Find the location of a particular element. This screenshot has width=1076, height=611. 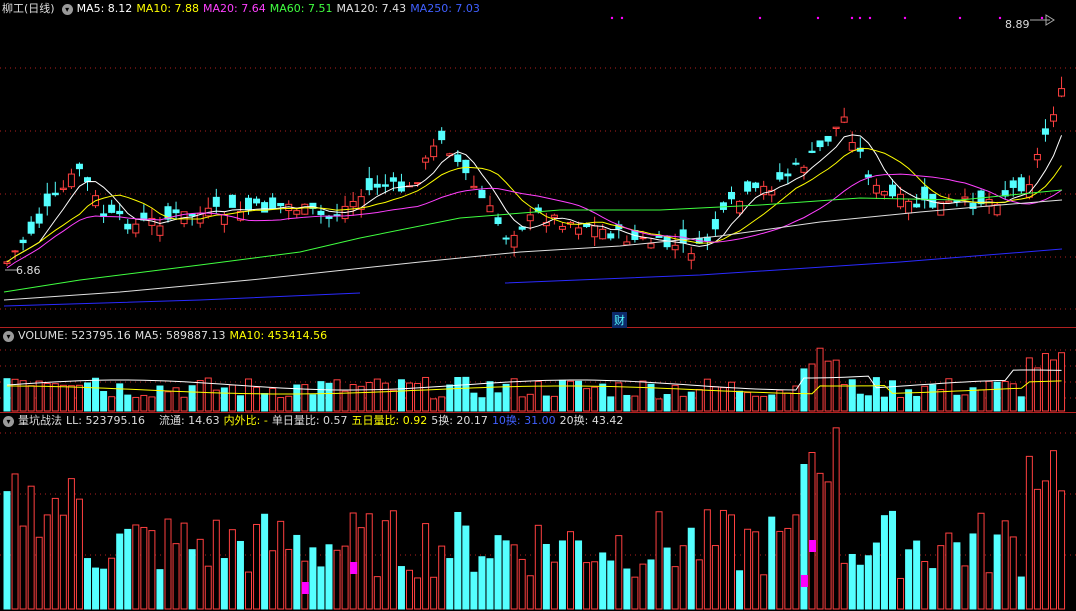

indicator-20-turnover: 20换: 43.42 is located at coordinates (591, 420).